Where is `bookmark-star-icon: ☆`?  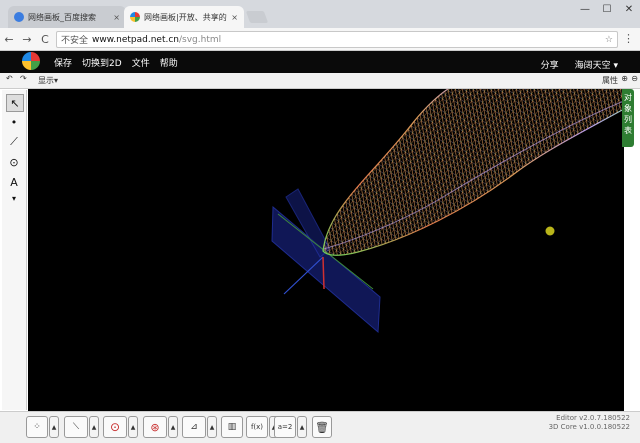
bookmark-star-icon: ☆ is located at coordinates (609, 40).